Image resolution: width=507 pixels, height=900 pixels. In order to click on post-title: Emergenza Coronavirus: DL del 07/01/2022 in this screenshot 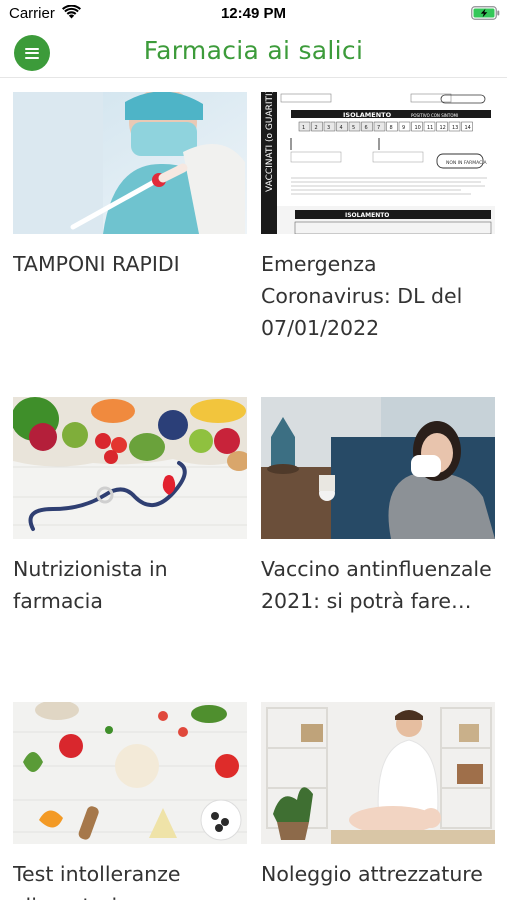, I will do `click(378, 296)`.